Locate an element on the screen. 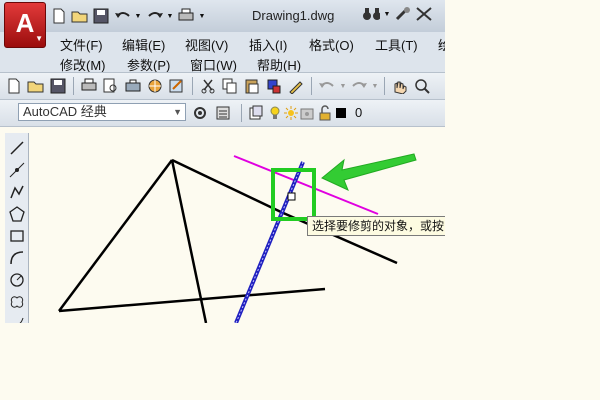  draw-toolbar is located at coordinates (17, 228).